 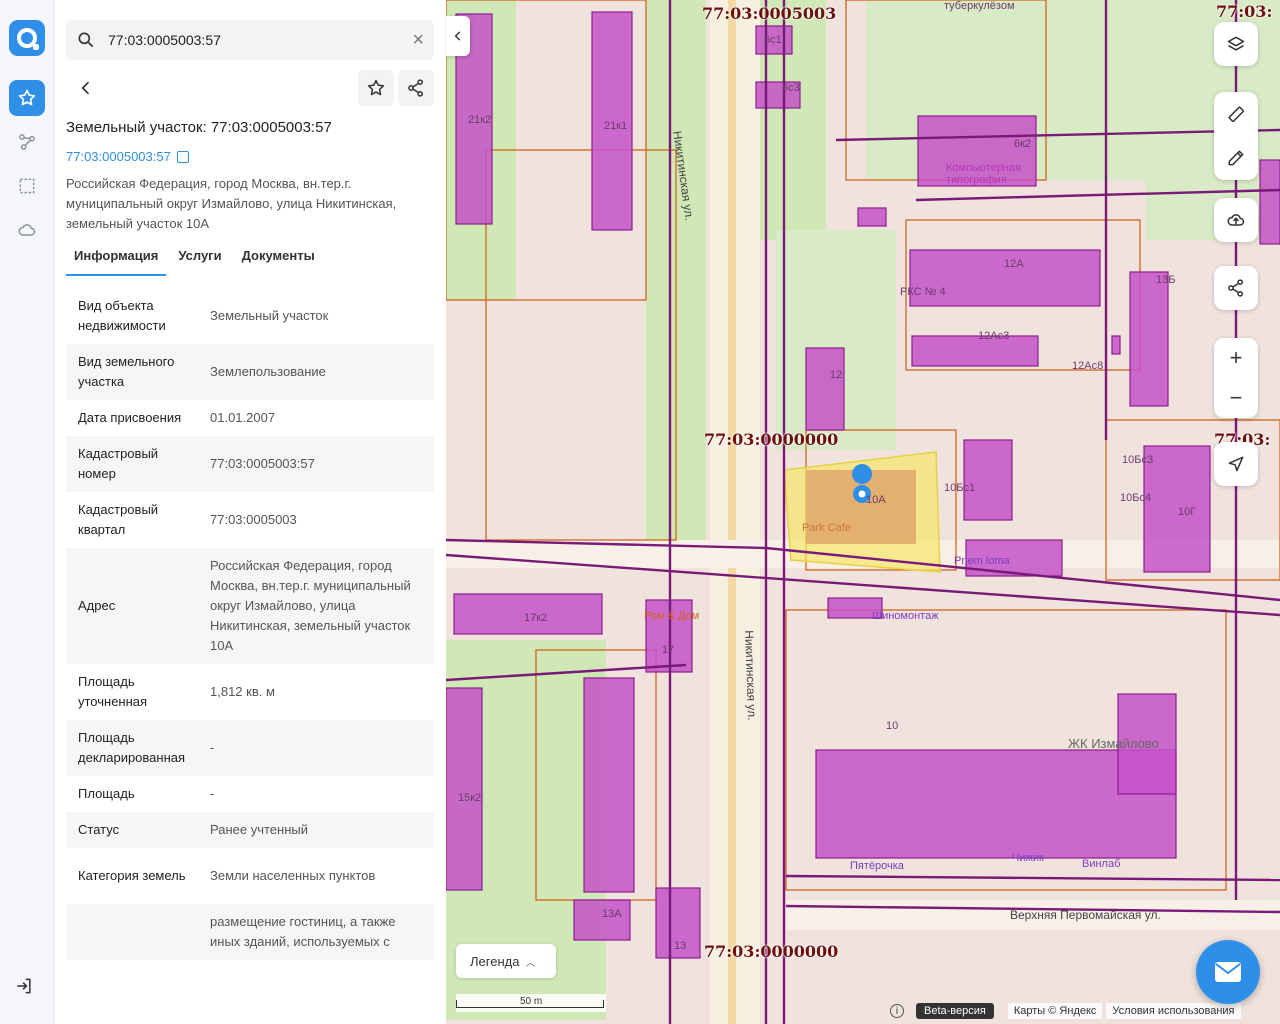 I want to click on table-row: Категория земель Земли населенных пунктов, so click(x=250, y=876).